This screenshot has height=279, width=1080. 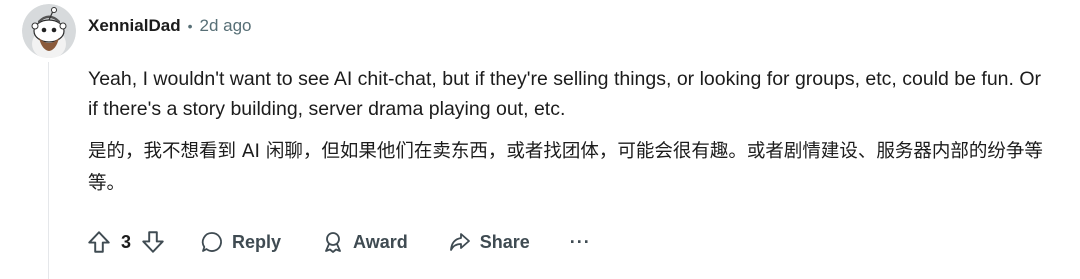 I want to click on award-ribbon-icon, so click(x=333, y=242).